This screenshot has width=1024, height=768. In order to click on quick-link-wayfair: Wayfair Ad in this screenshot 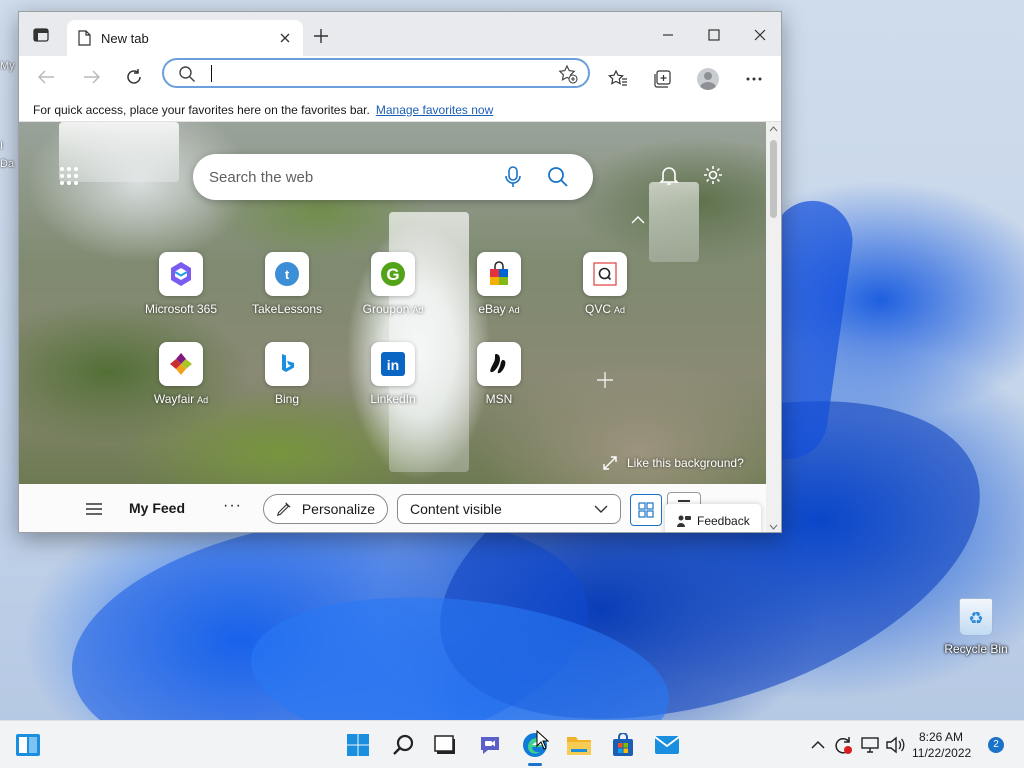, I will do `click(181, 374)`.